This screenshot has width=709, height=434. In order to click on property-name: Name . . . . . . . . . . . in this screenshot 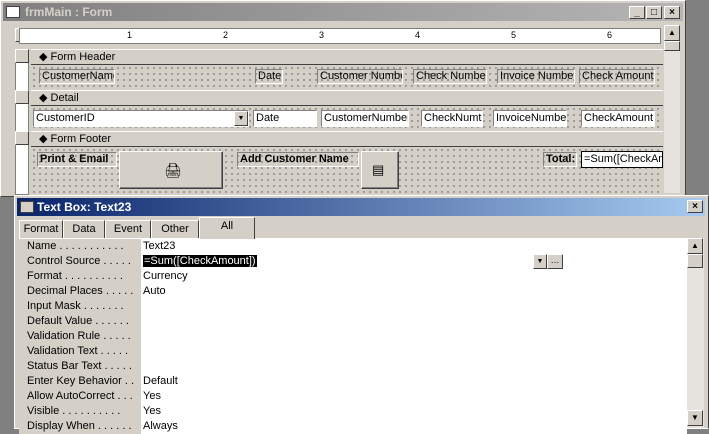, I will do `click(80, 246)`.